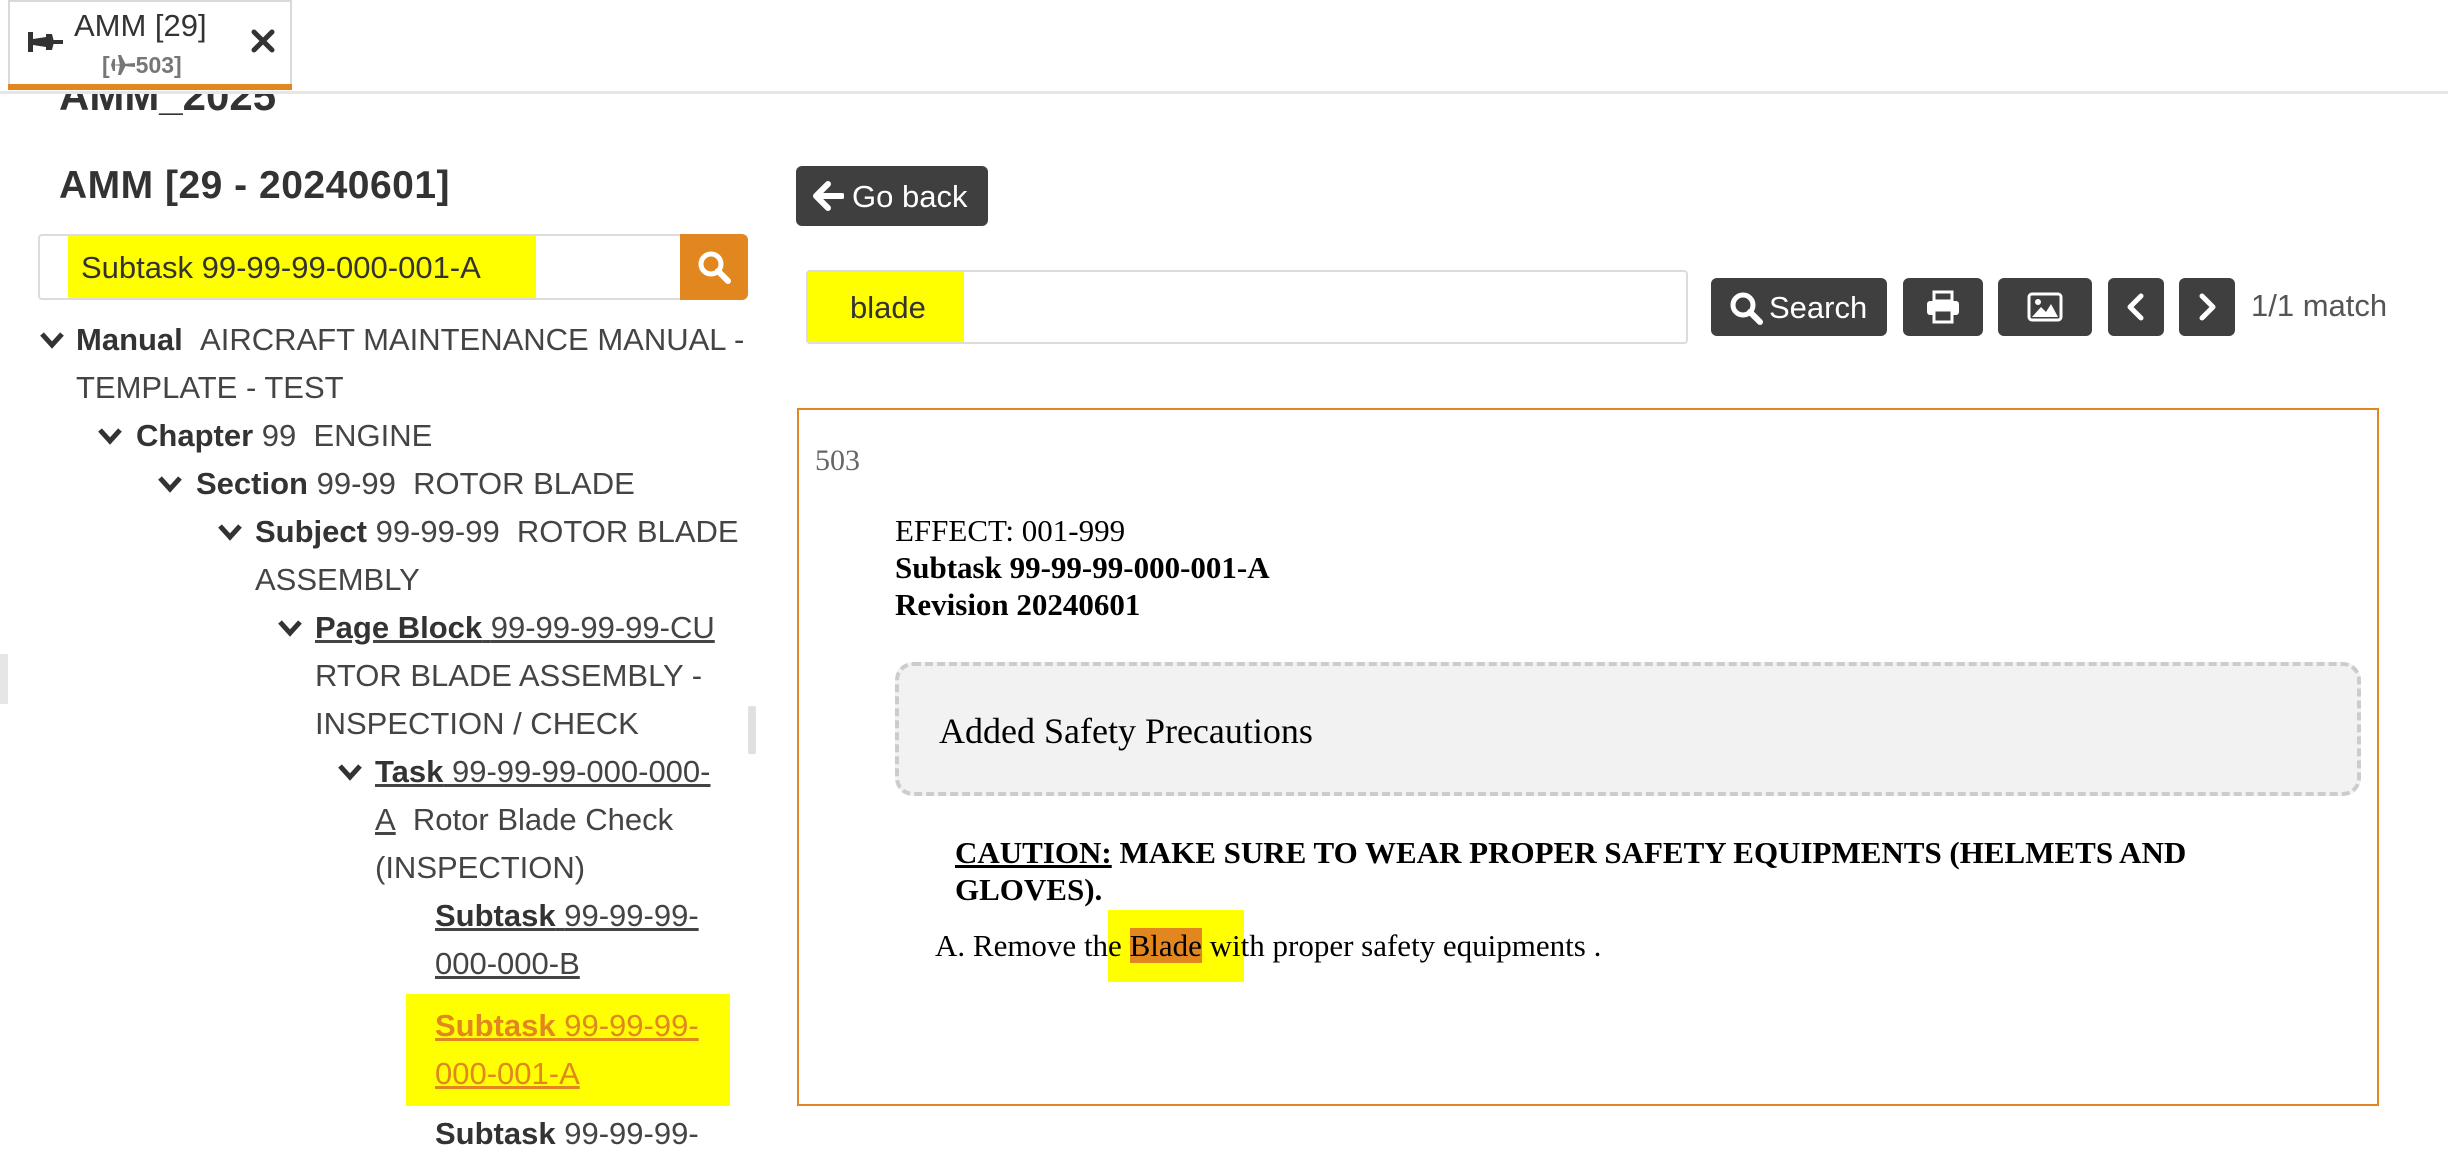  I want to click on tree-item-text: INSPECTION / CHECK, so click(477, 723).